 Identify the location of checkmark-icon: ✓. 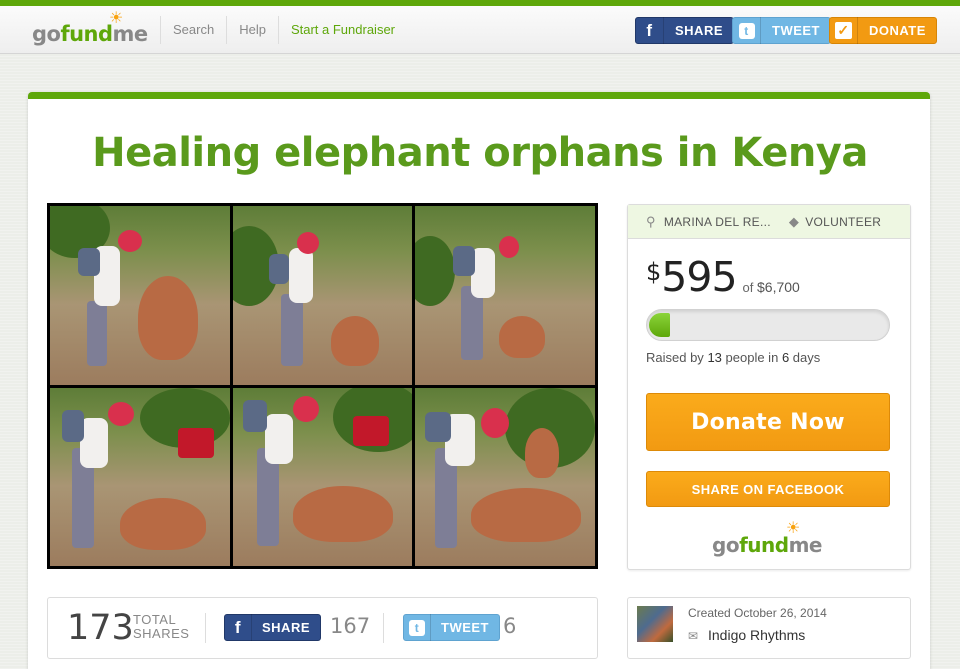
(844, 30).